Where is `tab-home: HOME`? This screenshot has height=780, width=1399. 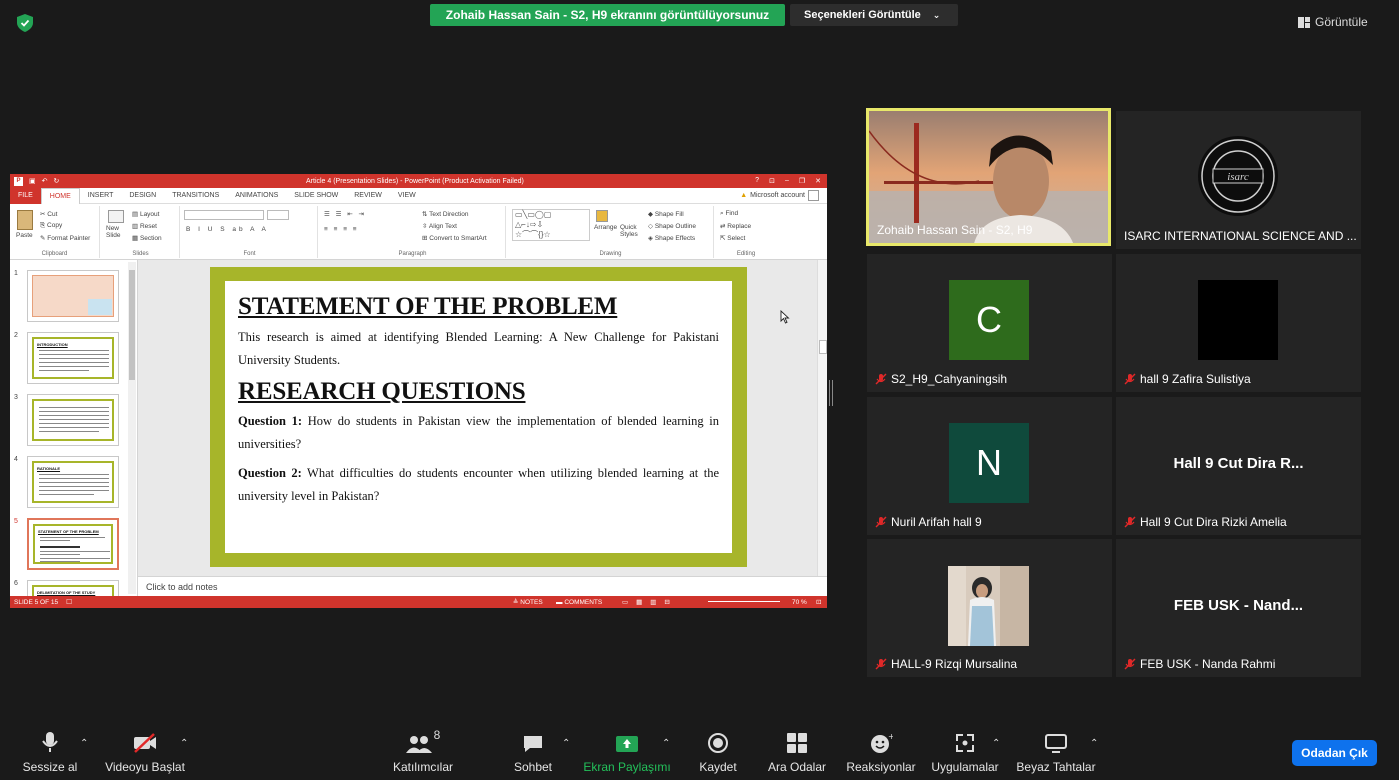
tab-home: HOME is located at coordinates (60, 195).